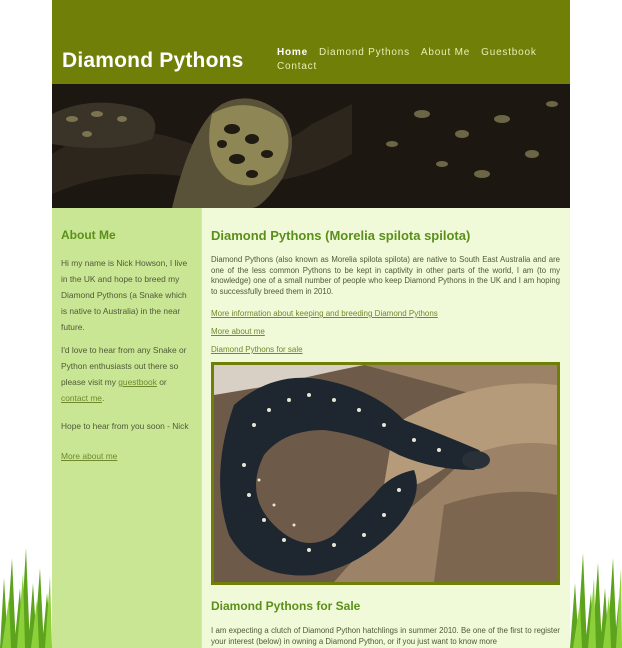 This screenshot has width=622, height=648. What do you see at coordinates (364, 52) in the screenshot?
I see `nav-diamond-pythons: Diamond Pythons` at bounding box center [364, 52].